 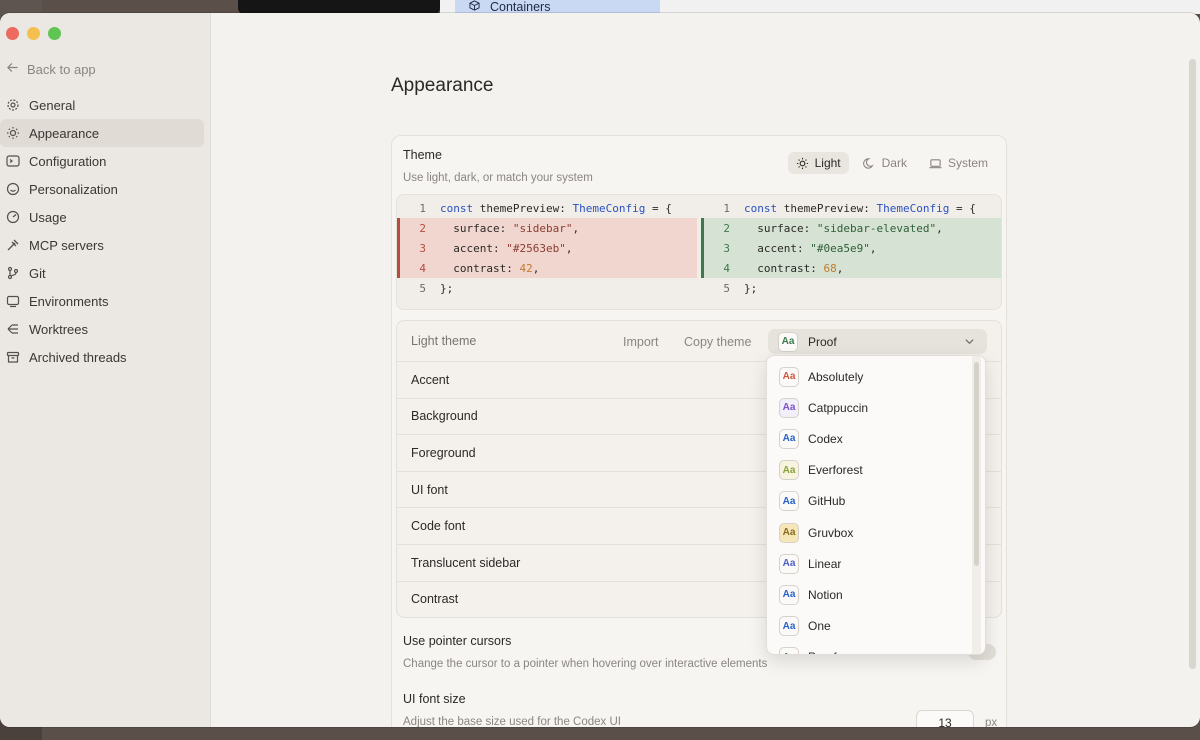 What do you see at coordinates (33, 33) in the screenshot?
I see `minimize-window-button` at bounding box center [33, 33].